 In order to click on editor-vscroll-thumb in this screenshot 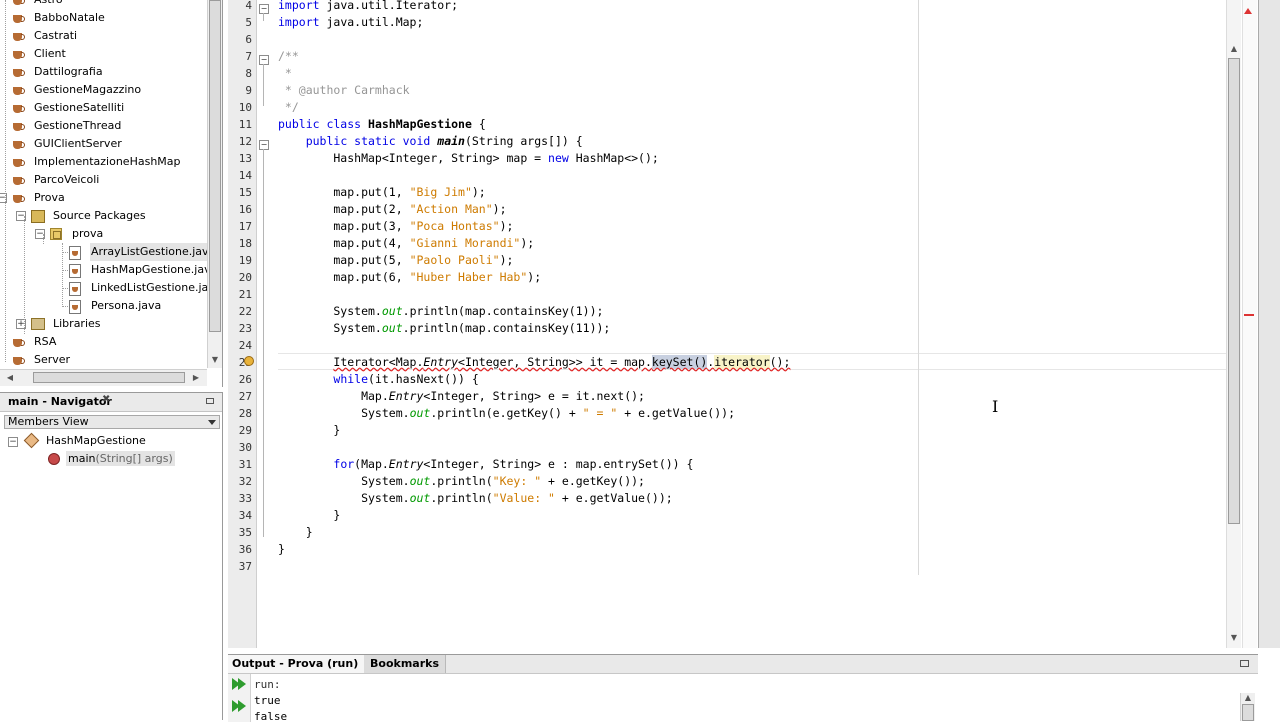, I will do `click(1234, 291)`.